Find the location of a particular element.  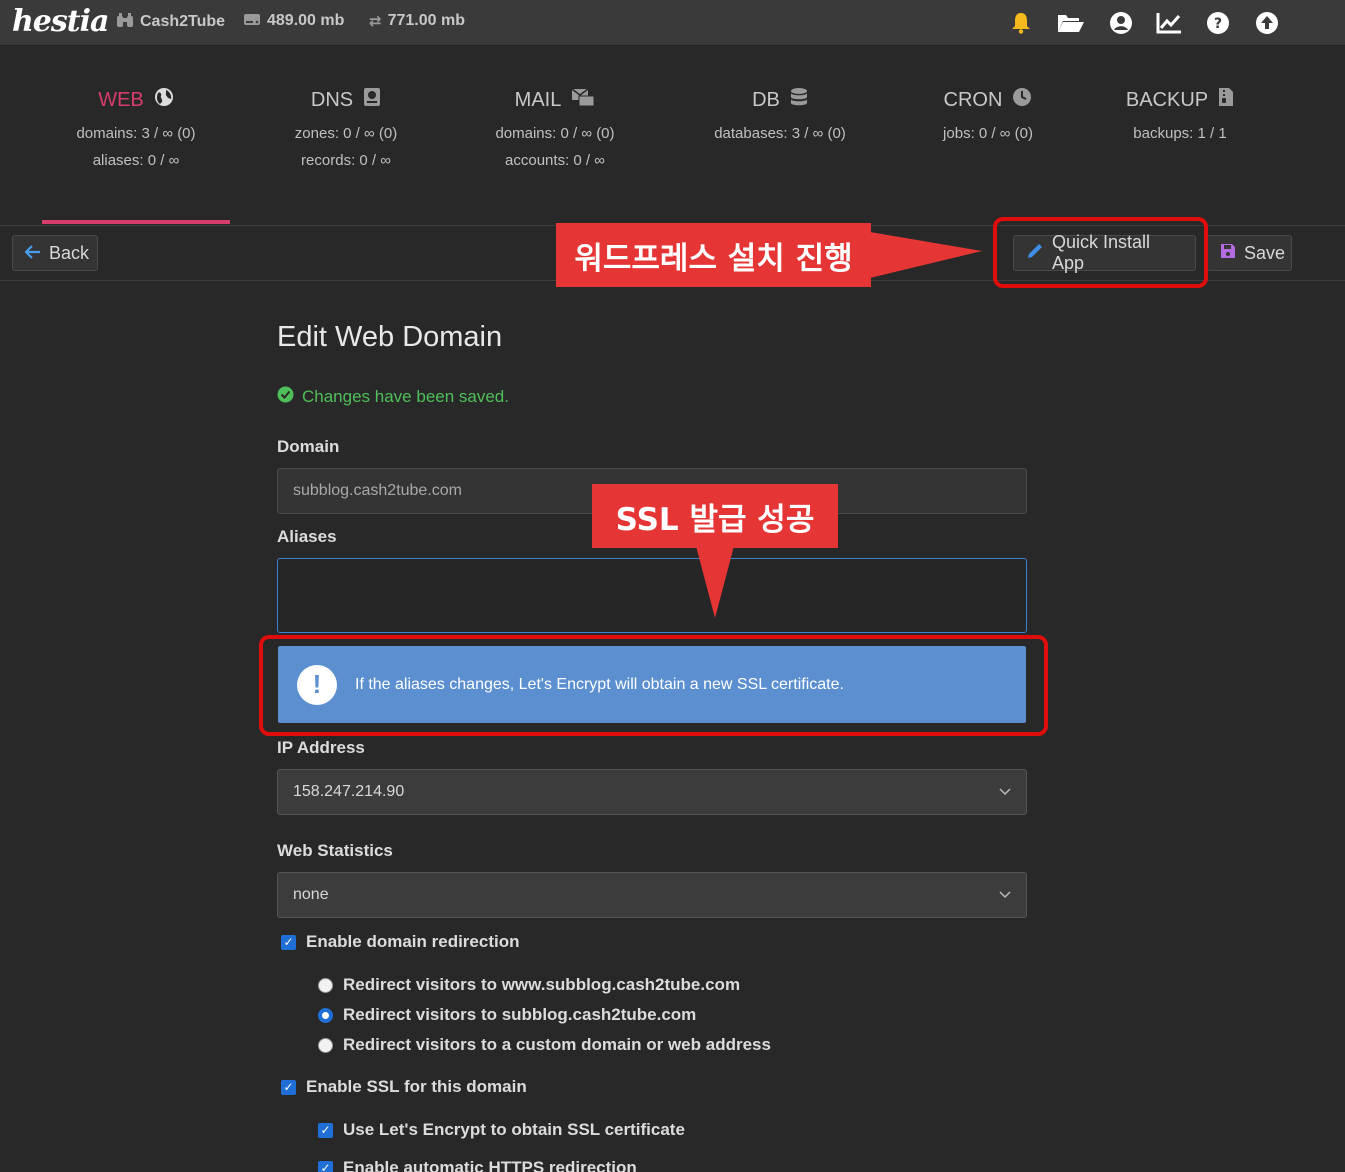

back-label: Back is located at coordinates (69, 252).